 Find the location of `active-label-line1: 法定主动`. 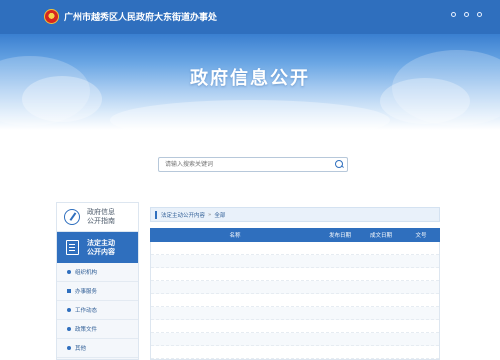

active-label-line1: 法定主动 is located at coordinates (101, 242).